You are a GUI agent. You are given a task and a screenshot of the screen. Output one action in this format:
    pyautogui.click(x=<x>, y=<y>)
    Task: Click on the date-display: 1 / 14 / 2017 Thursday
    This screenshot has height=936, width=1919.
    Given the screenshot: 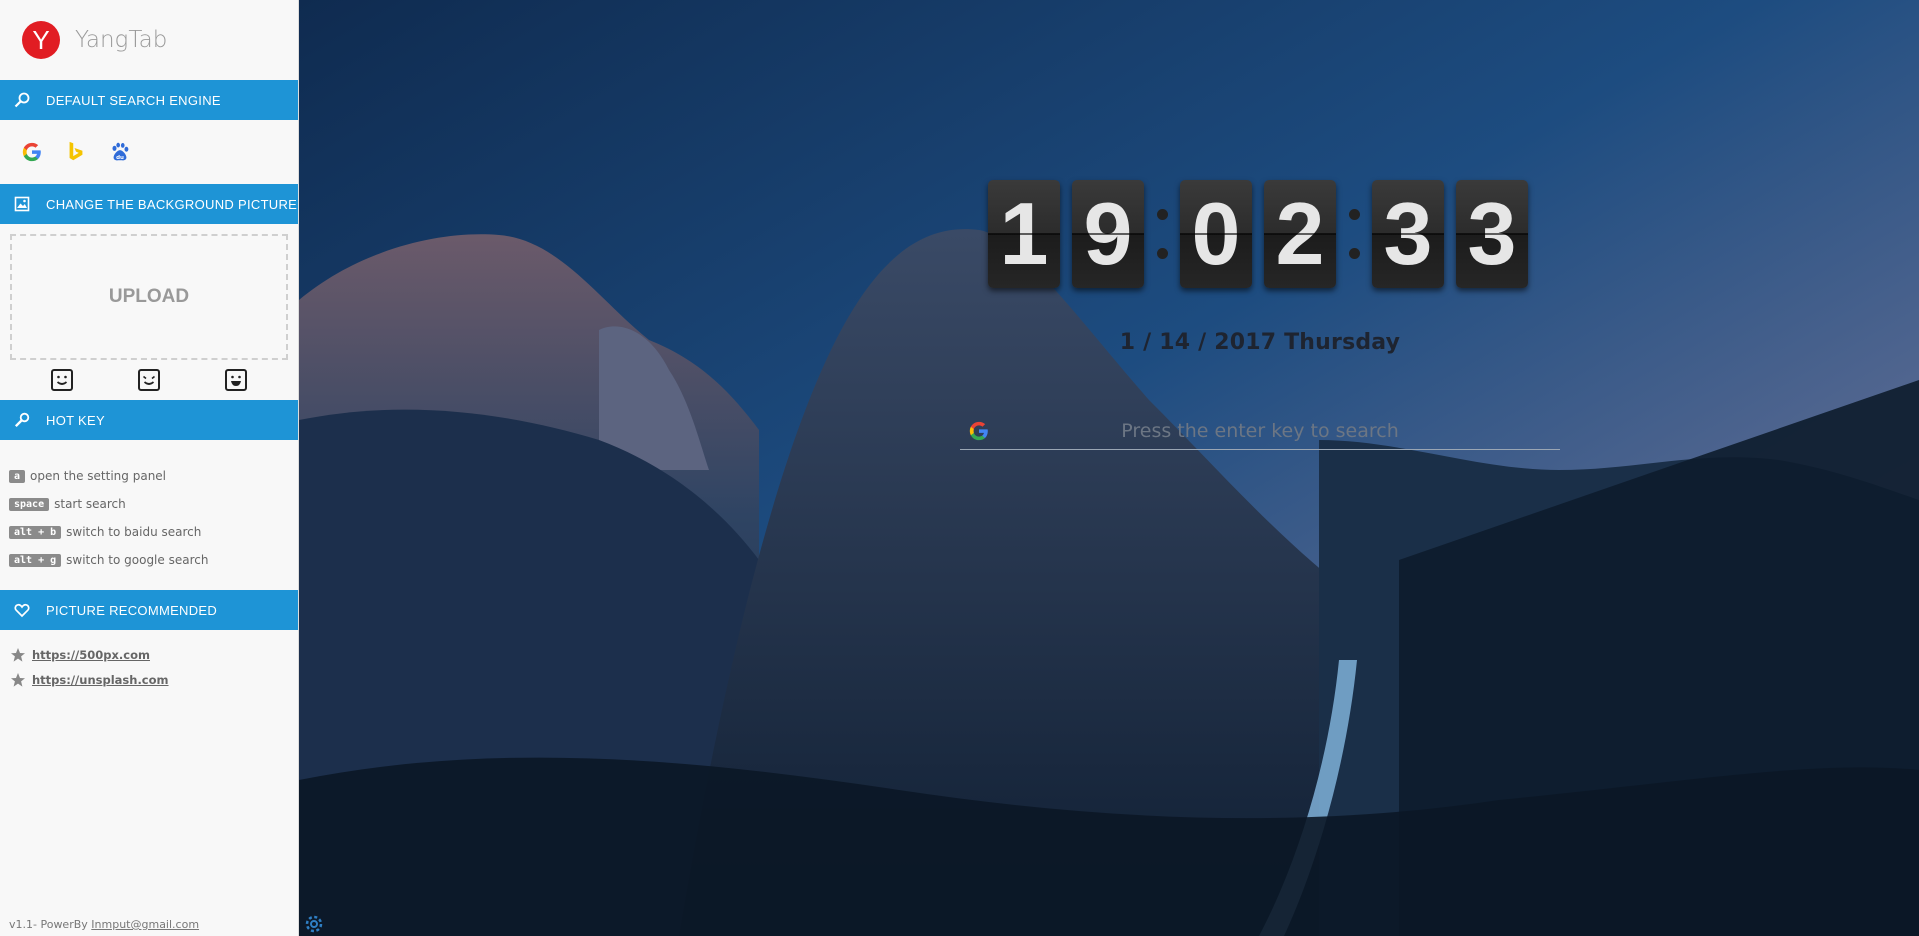 What is the action you would take?
    pyautogui.click(x=1260, y=342)
    